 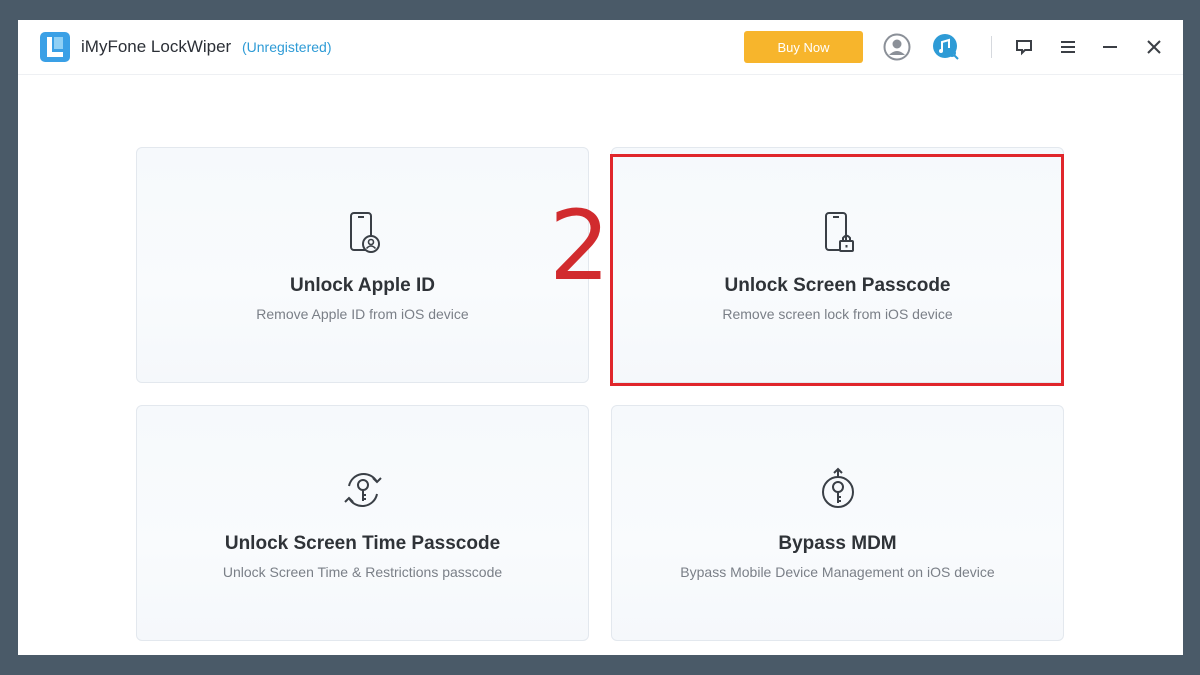 I want to click on buy-now-button: Buy Now, so click(x=803, y=47).